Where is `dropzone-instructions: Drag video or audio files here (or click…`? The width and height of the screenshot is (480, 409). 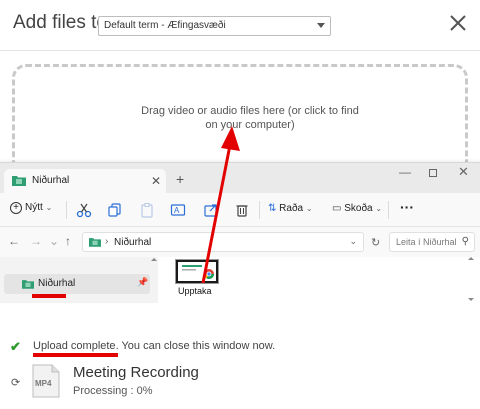 dropzone-instructions: Drag video or audio files here (or click… is located at coordinates (250, 118).